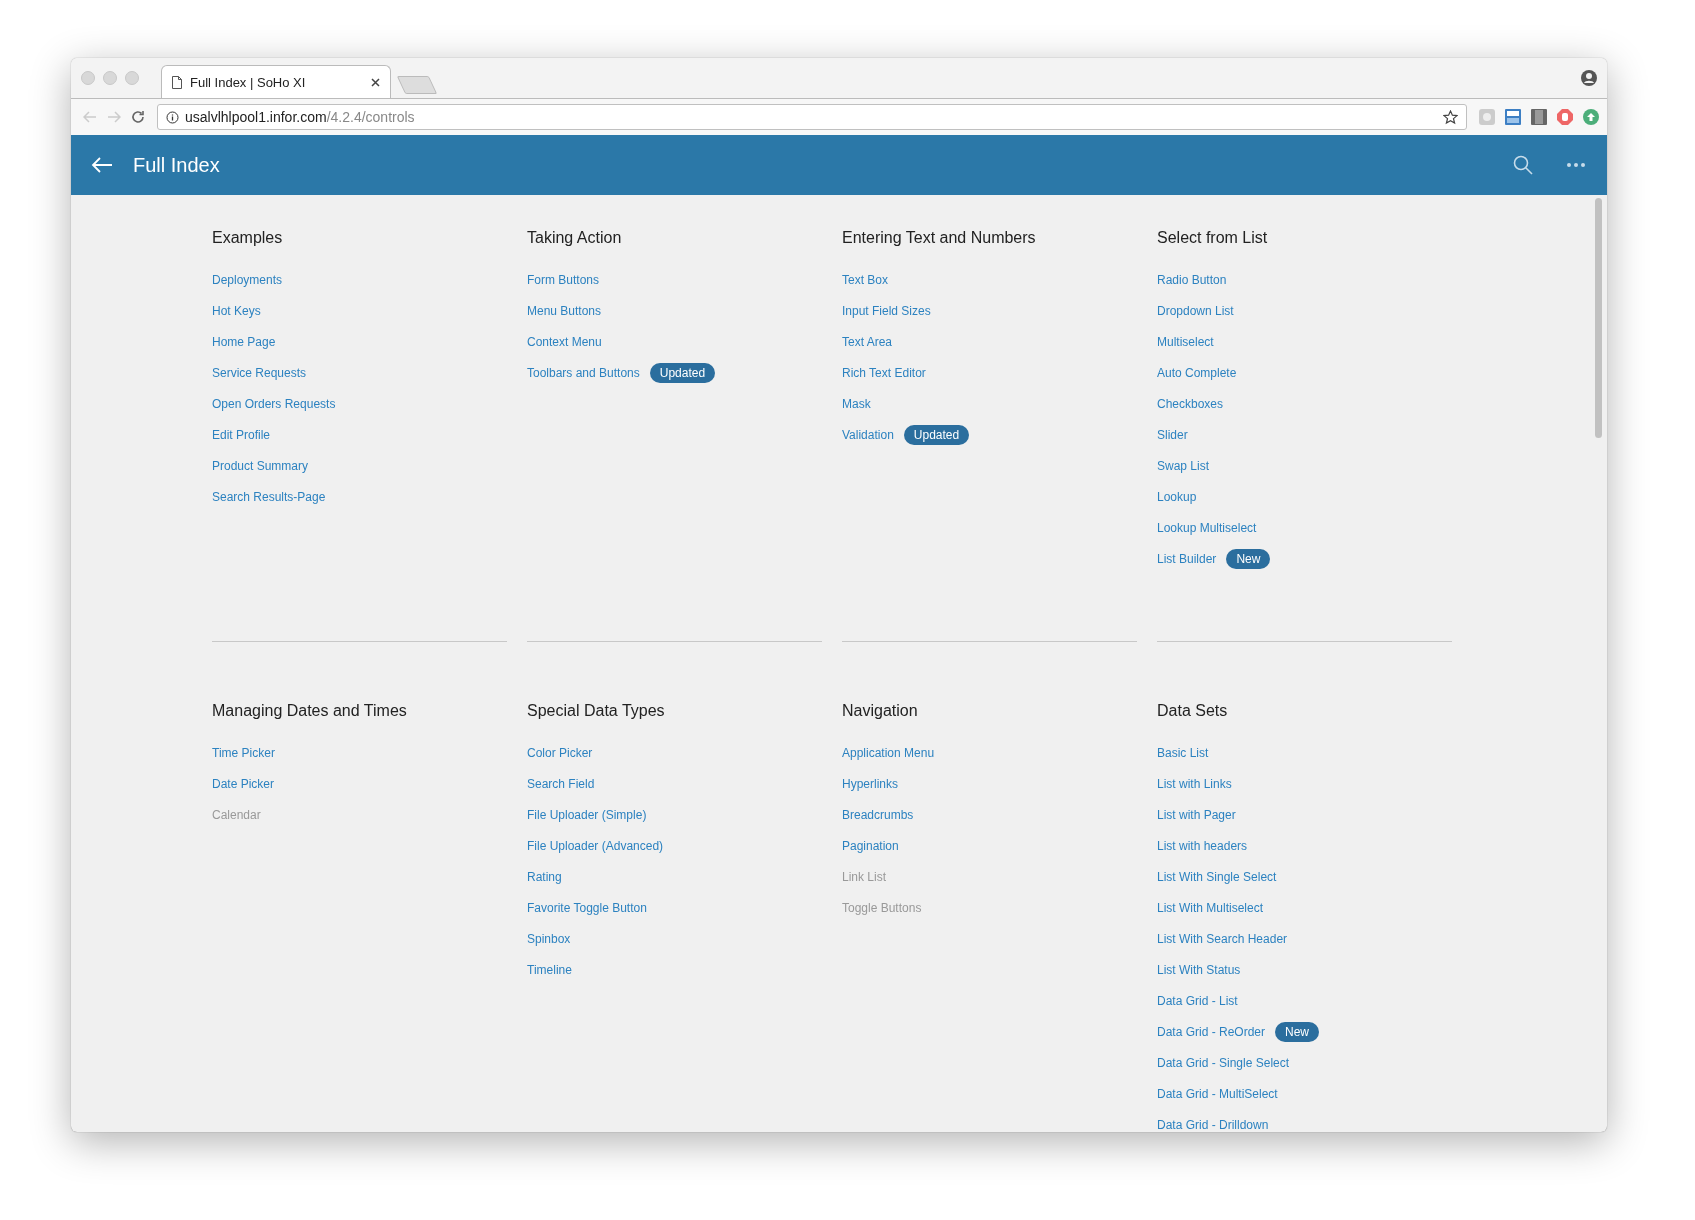 The width and height of the screenshot is (1695, 1220). Describe the element at coordinates (172, 117) in the screenshot. I see `info-icon` at that location.